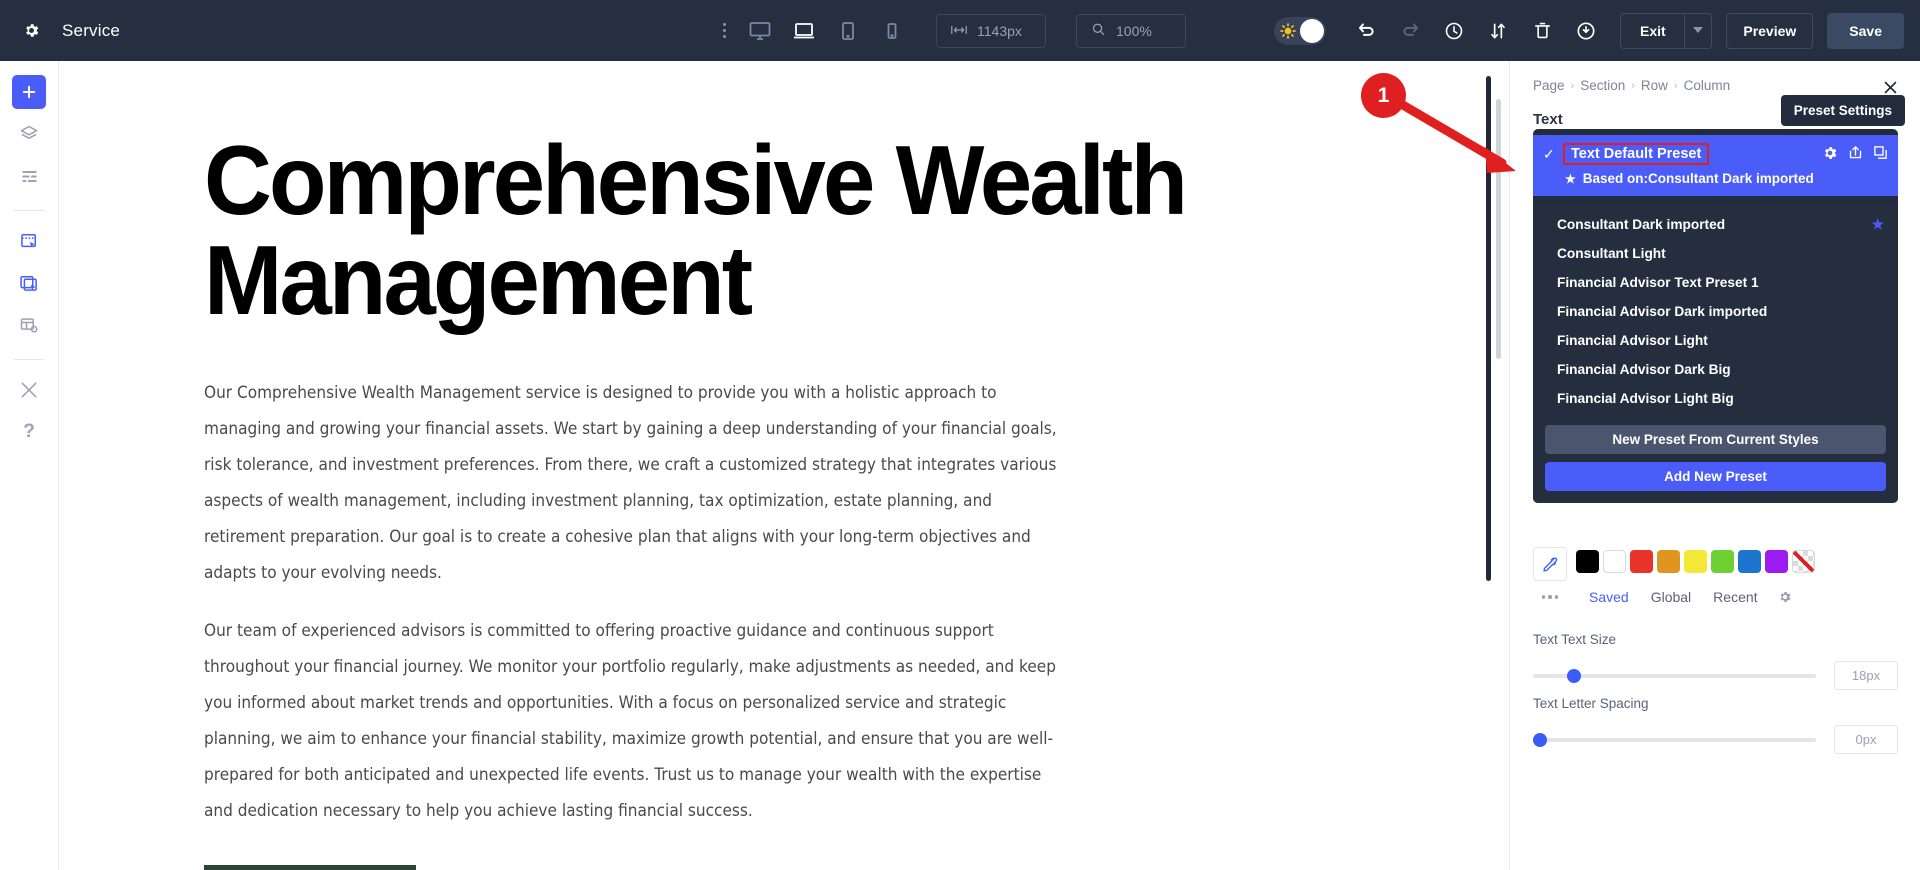  I want to click on text-size-label: Text Text Size, so click(1575, 639).